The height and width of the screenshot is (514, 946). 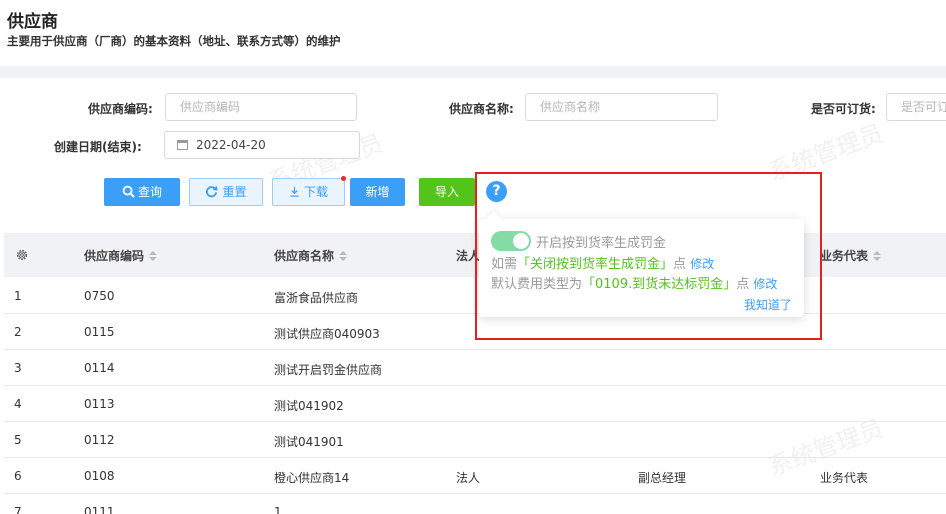 What do you see at coordinates (99, 509) in the screenshot?
I see `cell-code: 0111` at bounding box center [99, 509].